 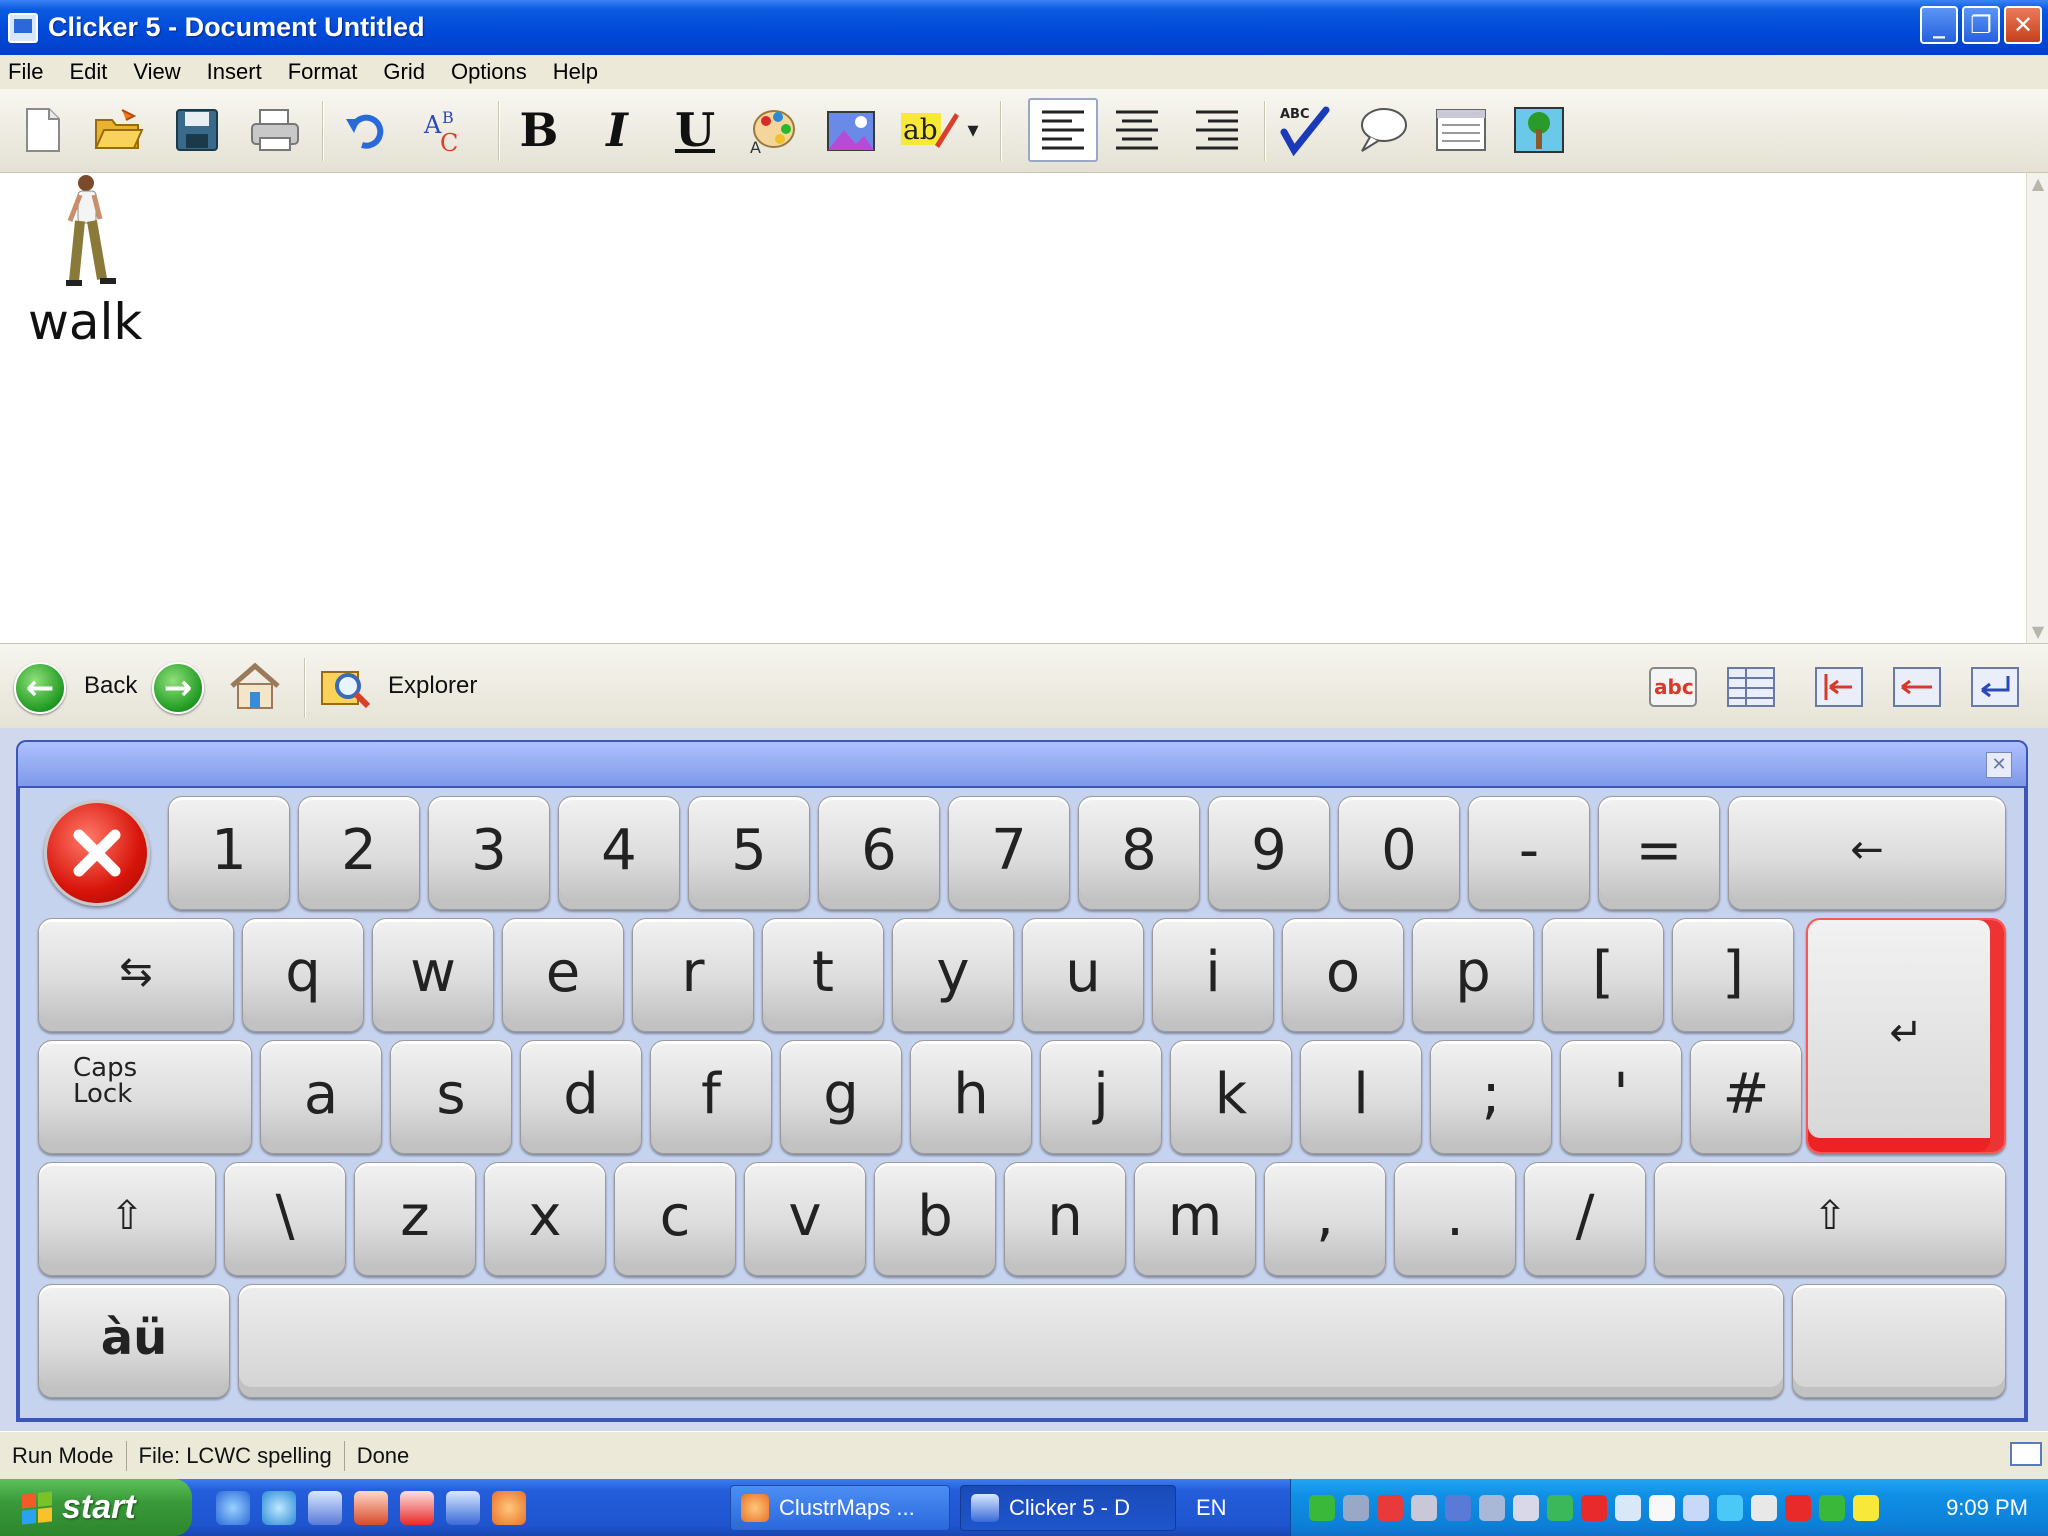 What do you see at coordinates (675, 1219) in the screenshot?
I see `key-c: c` at bounding box center [675, 1219].